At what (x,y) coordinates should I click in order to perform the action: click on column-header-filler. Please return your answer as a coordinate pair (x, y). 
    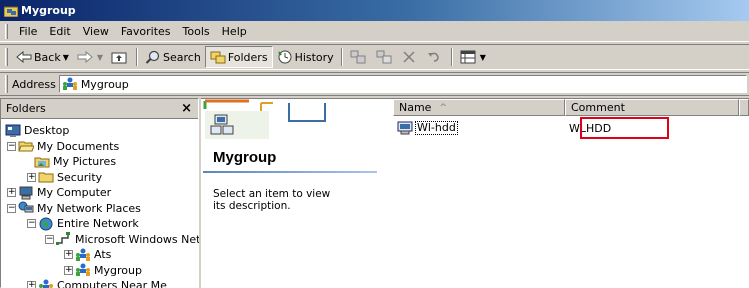
    Looking at the image, I should click on (744, 107).